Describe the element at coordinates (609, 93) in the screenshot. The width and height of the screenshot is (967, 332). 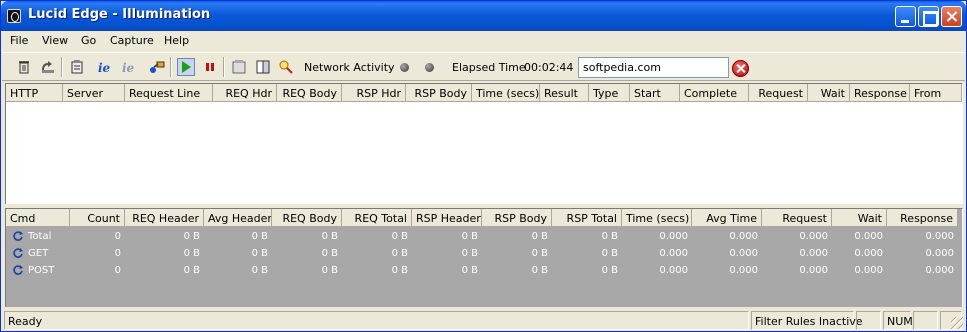
I see `column-header-type: Type` at that location.